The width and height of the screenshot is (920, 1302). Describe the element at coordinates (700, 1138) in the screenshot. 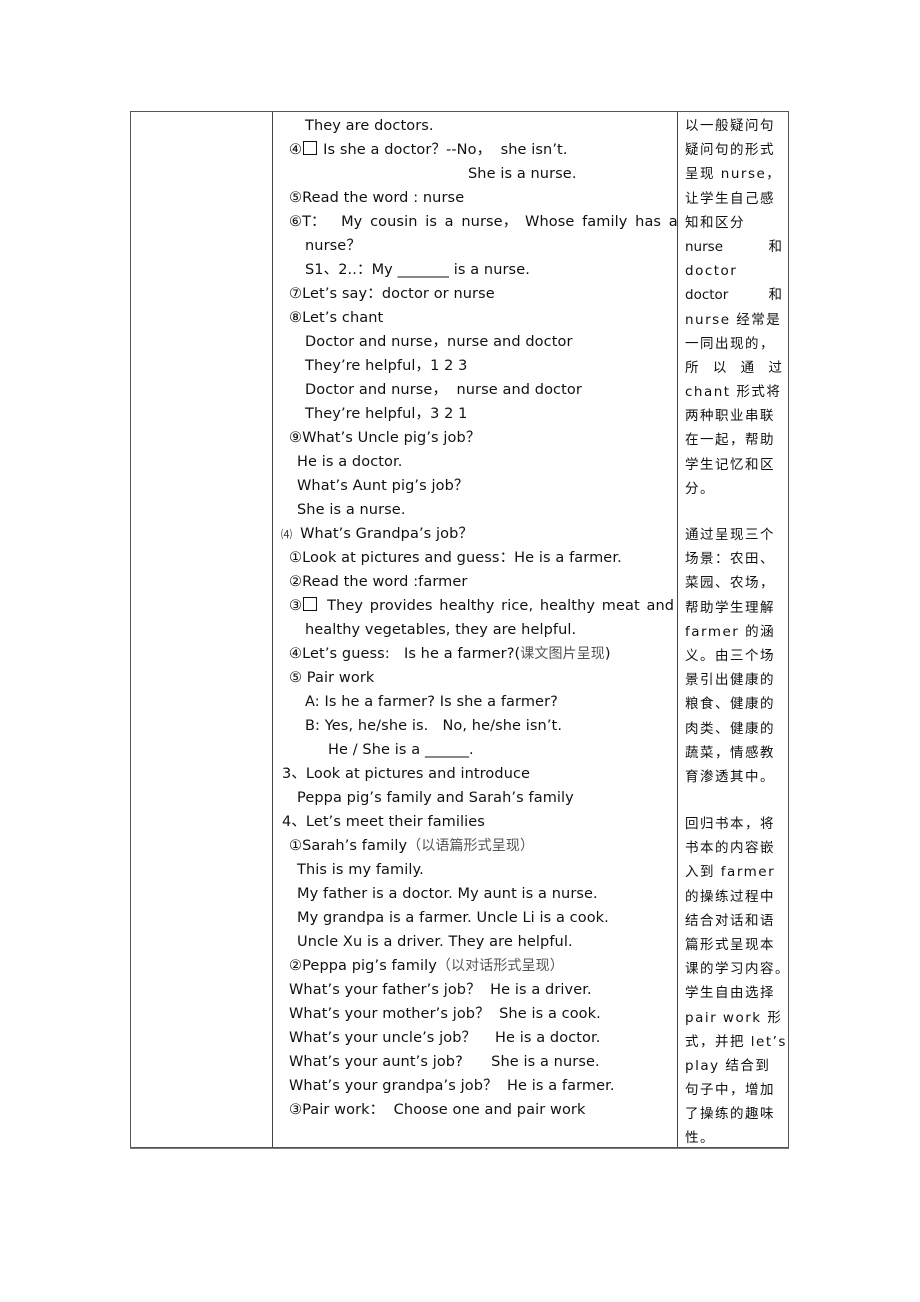

I see `note-line: 性。` at that location.